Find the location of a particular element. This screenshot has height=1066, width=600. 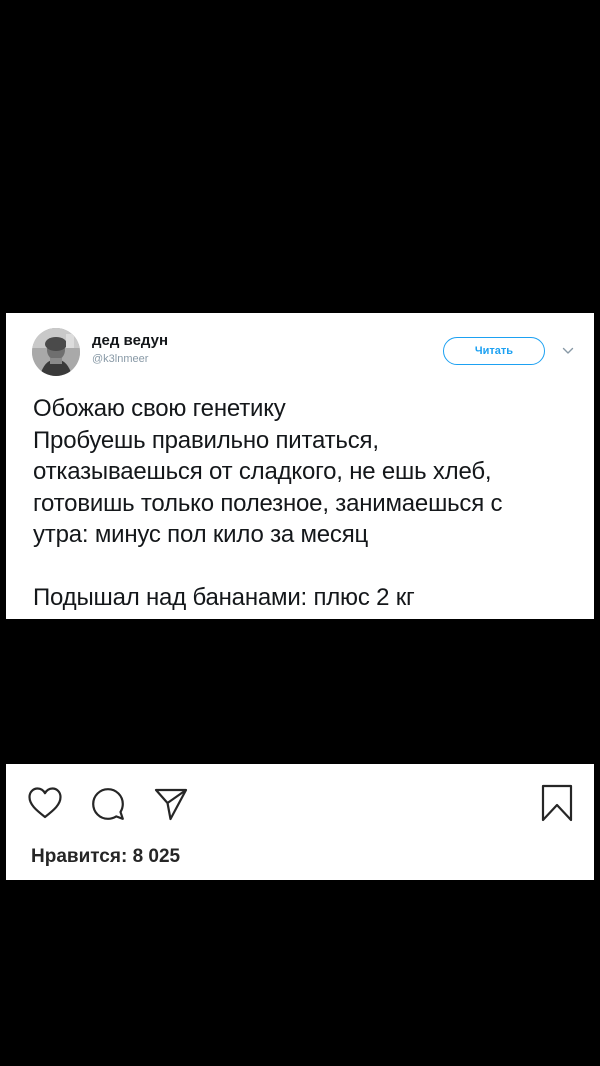

tweet-punchline: Подышал над бананами: плюс 2 кг is located at coordinates (224, 597).